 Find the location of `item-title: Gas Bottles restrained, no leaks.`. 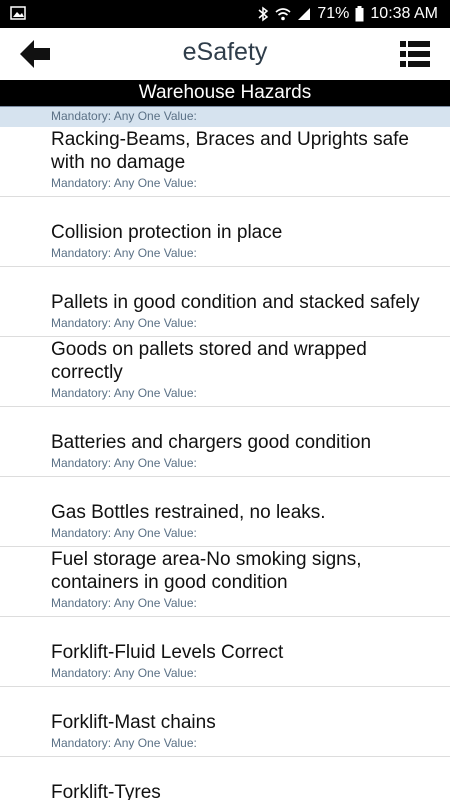

item-title: Gas Bottles restrained, no leaks. is located at coordinates (188, 512).